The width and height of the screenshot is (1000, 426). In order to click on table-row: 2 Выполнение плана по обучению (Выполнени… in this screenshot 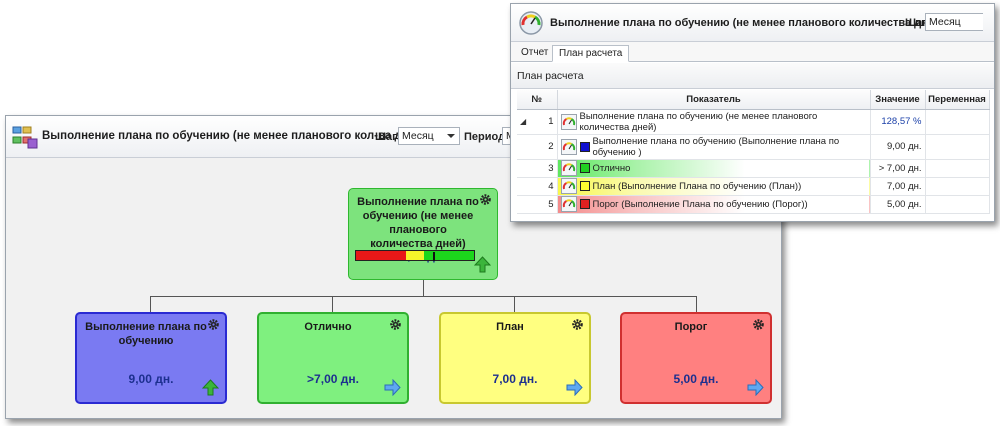, I will do `click(753, 147)`.